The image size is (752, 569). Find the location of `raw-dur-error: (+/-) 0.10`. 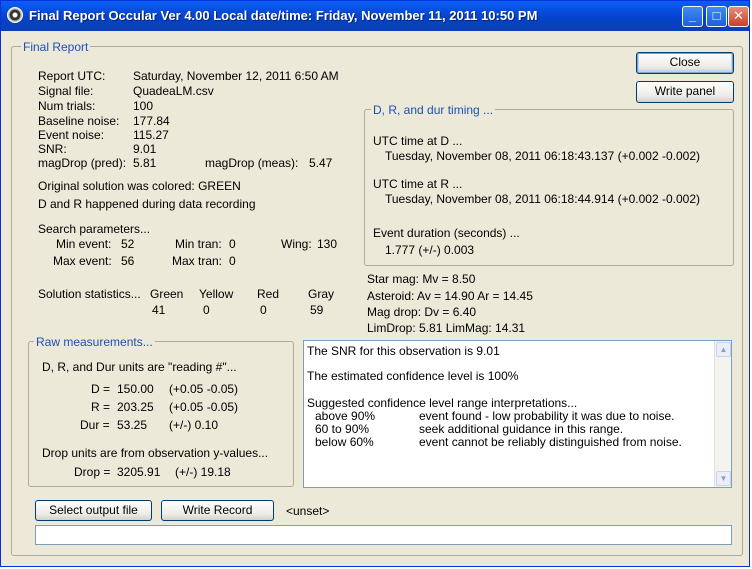

raw-dur-error: (+/-) 0.10 is located at coordinates (194, 425).